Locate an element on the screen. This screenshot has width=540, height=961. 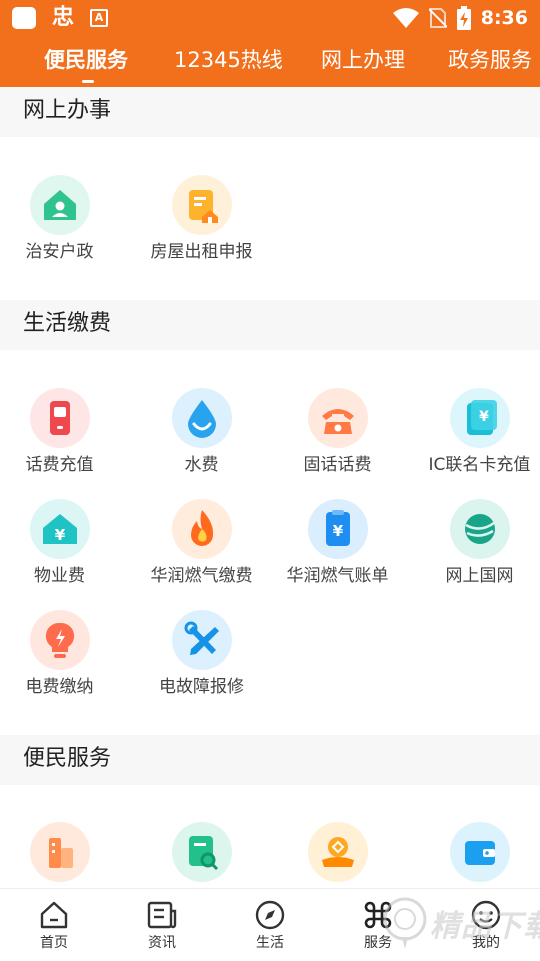
service-label: 网上国网 is located at coordinates (479, 576).